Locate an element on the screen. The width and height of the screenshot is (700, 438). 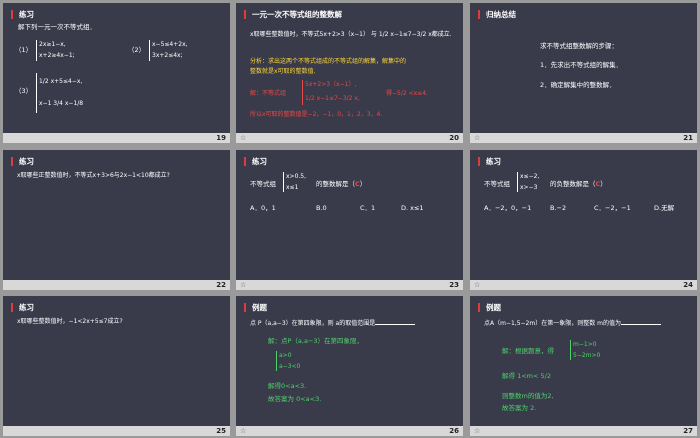
option-d: D.无解 is located at coordinates (664, 208).